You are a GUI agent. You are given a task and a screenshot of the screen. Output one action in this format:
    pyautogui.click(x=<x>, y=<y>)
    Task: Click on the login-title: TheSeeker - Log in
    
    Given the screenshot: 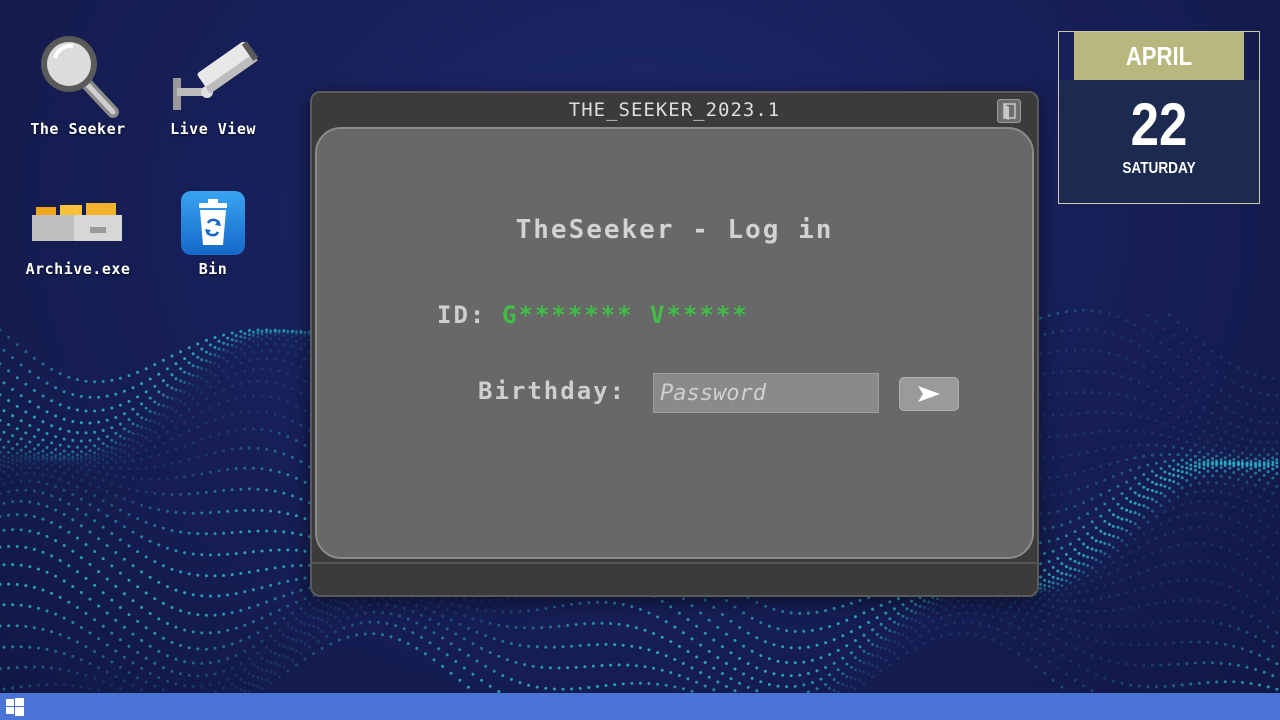 What is the action you would take?
    pyautogui.click(x=674, y=230)
    